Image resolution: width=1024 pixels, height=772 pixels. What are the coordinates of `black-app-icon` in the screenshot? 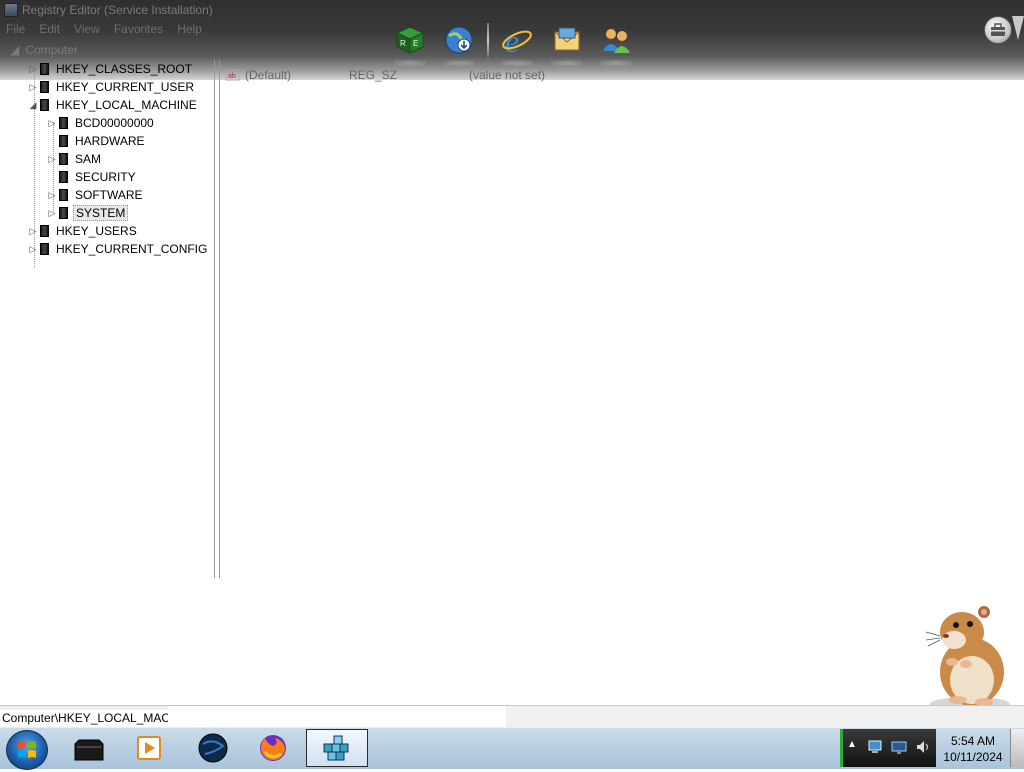 It's located at (89, 750).